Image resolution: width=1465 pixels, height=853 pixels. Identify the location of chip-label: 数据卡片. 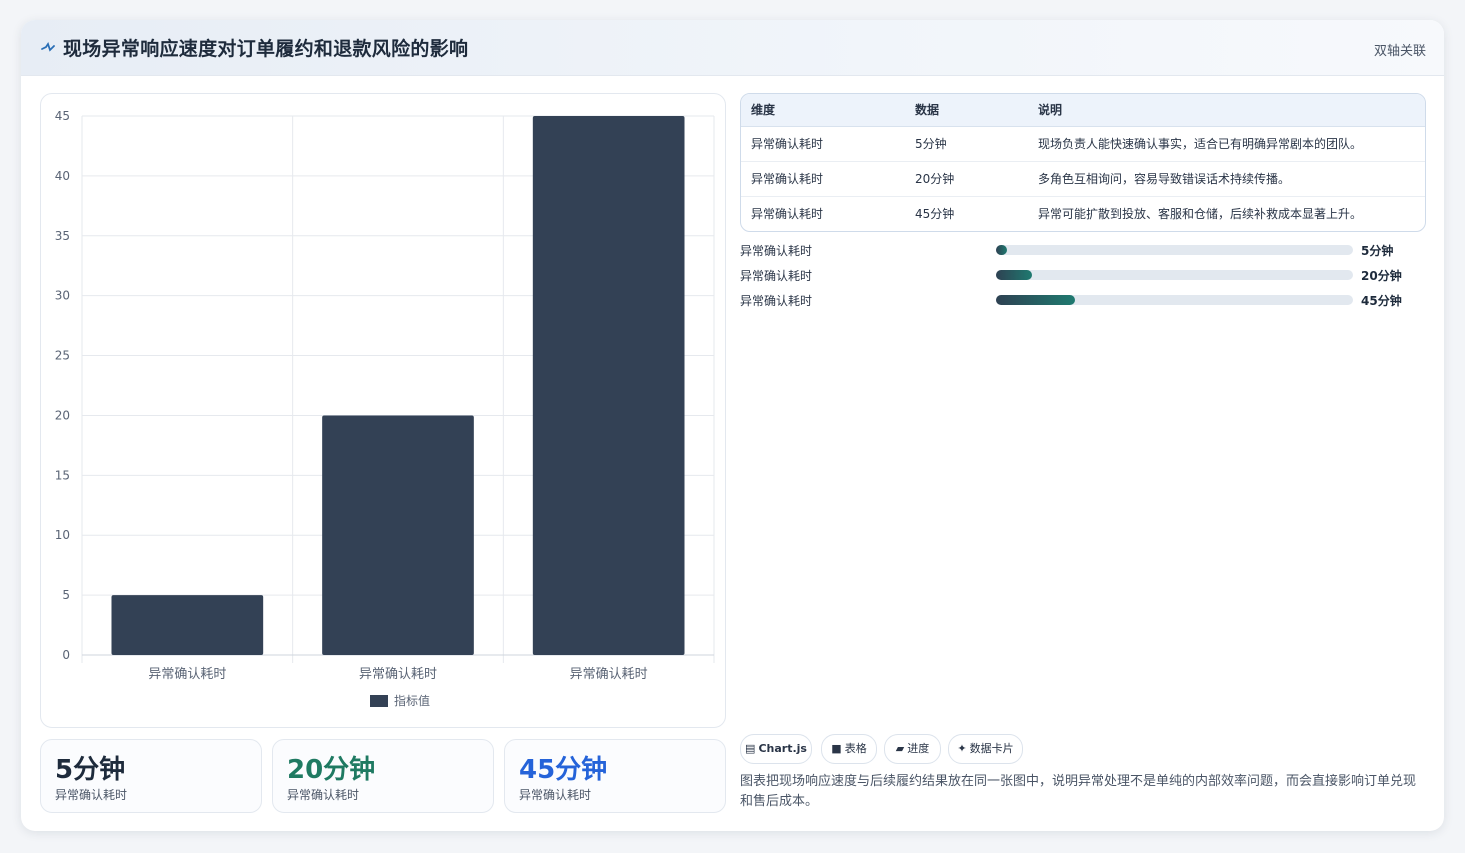
(991, 748).